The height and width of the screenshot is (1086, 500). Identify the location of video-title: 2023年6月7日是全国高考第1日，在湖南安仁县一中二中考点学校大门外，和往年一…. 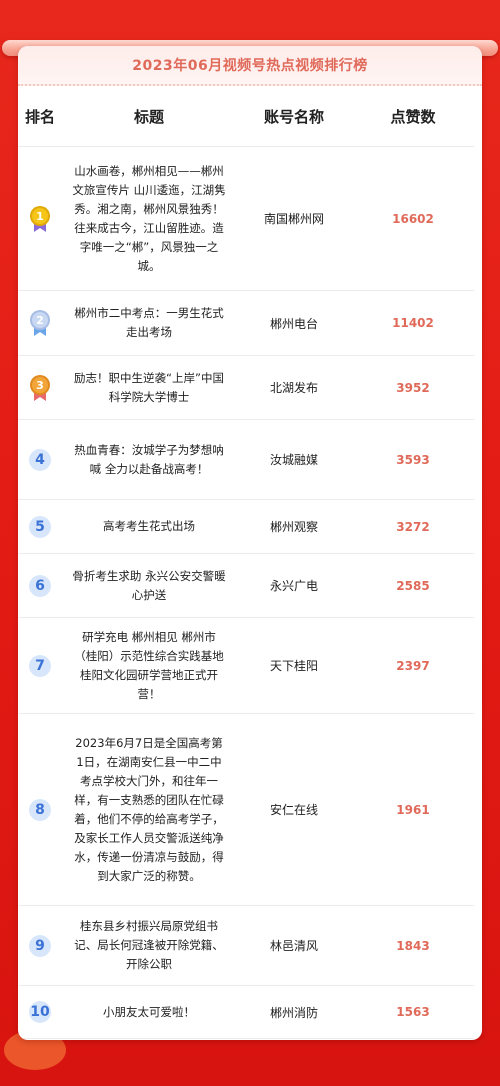
(148, 810).